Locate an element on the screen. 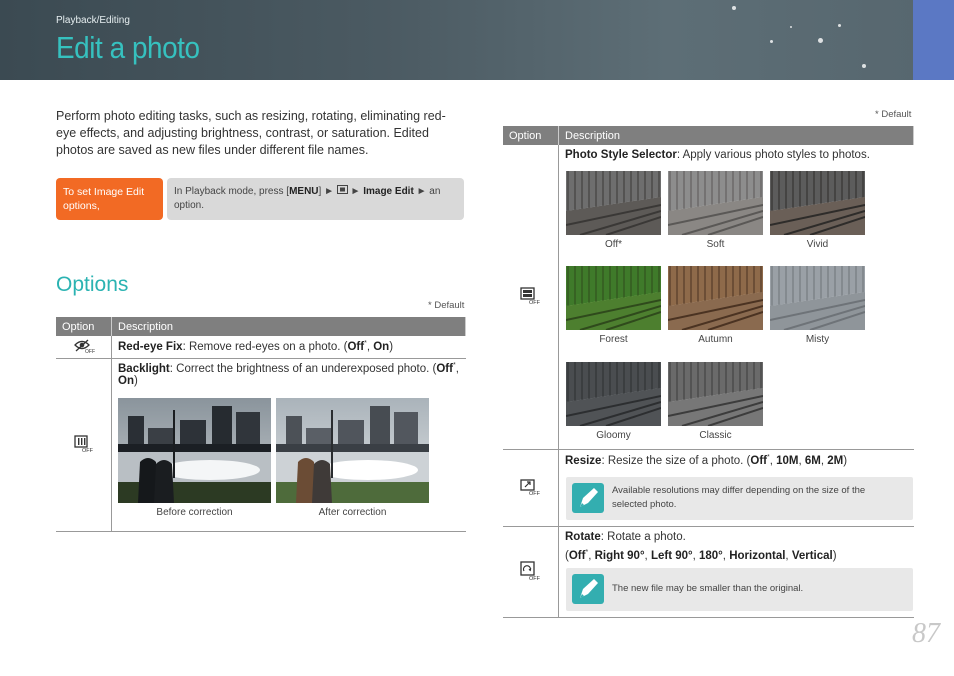 The image size is (954, 676). value-vertical: Vertical is located at coordinates (812, 555).